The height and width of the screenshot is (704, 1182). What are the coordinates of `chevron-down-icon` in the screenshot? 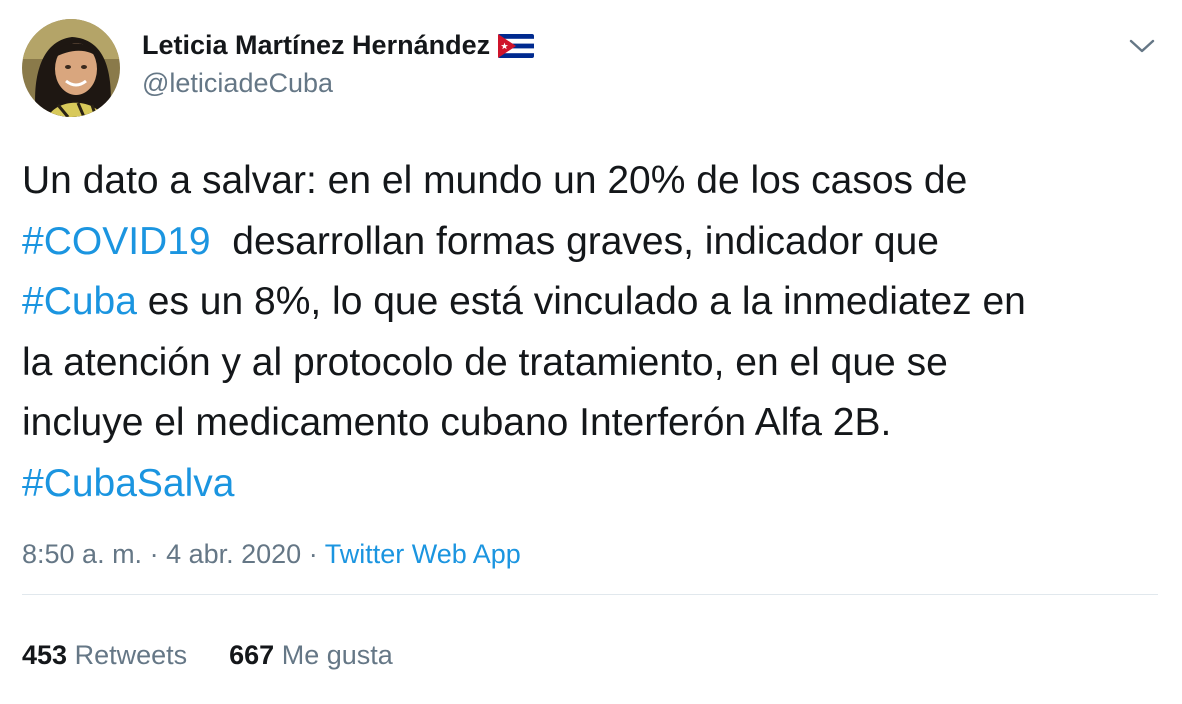 It's located at (1142, 46).